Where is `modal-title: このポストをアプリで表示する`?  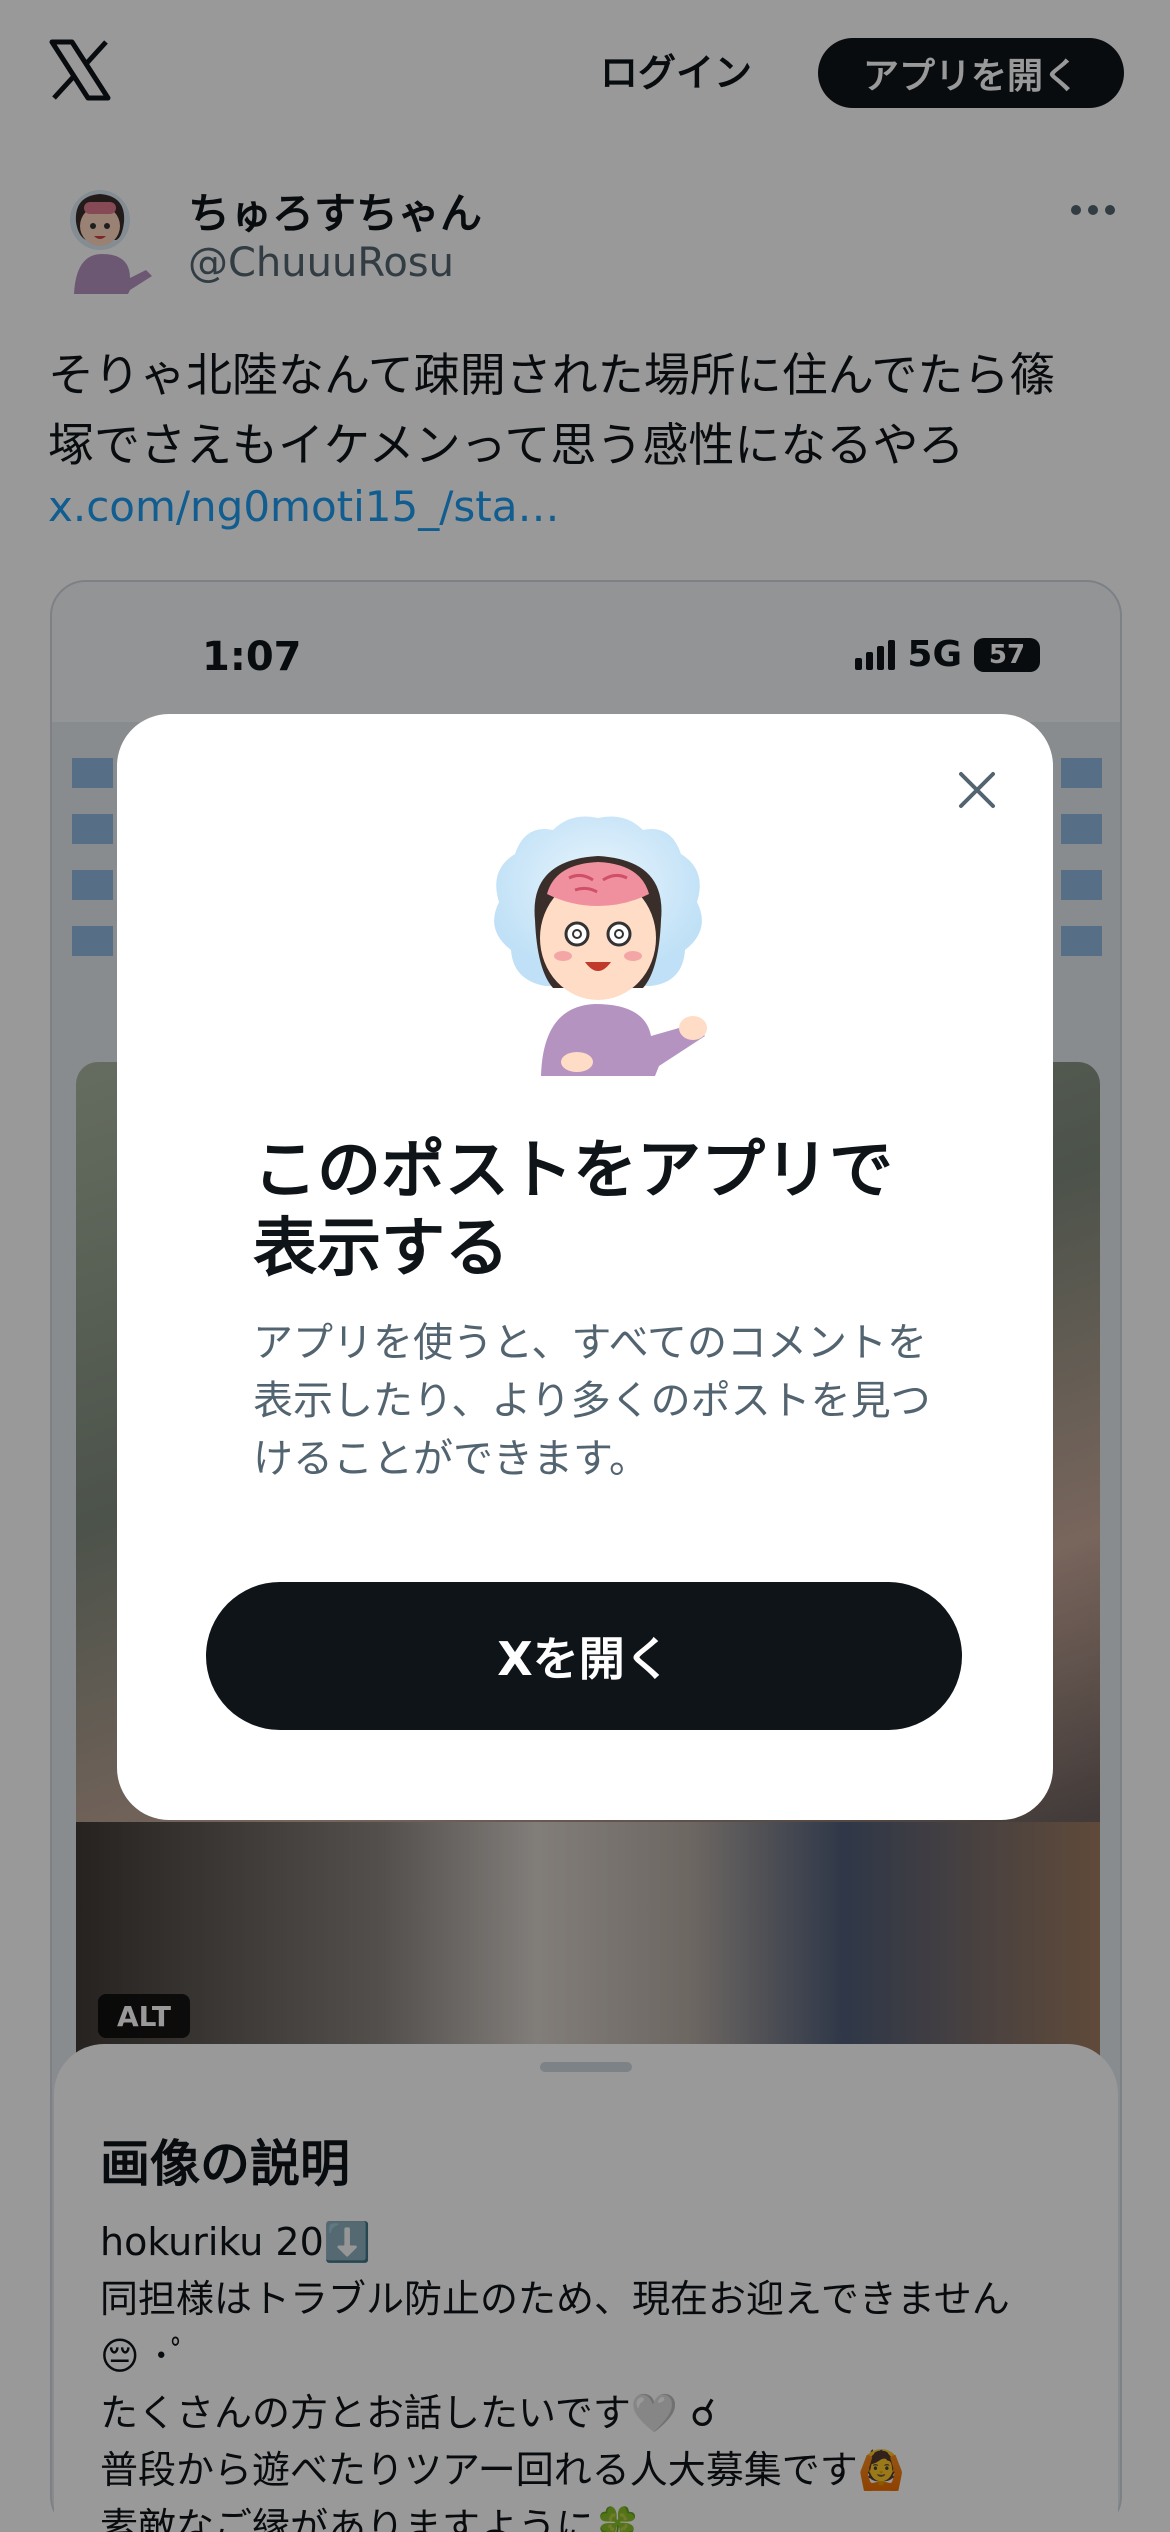
modal-title: このポストをアプリで表示する is located at coordinates (573, 1210).